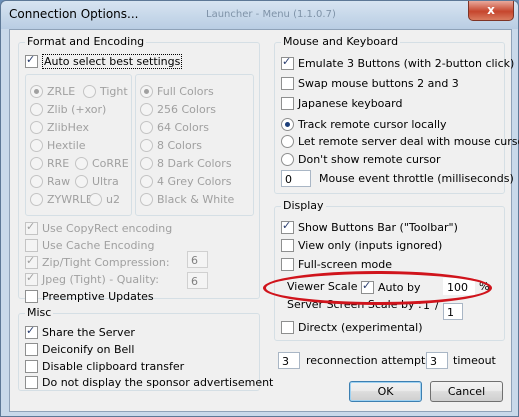 Image resolution: width=519 pixels, height=417 pixels. I want to click on share-server-checkbox: Share the Server, so click(80, 332).